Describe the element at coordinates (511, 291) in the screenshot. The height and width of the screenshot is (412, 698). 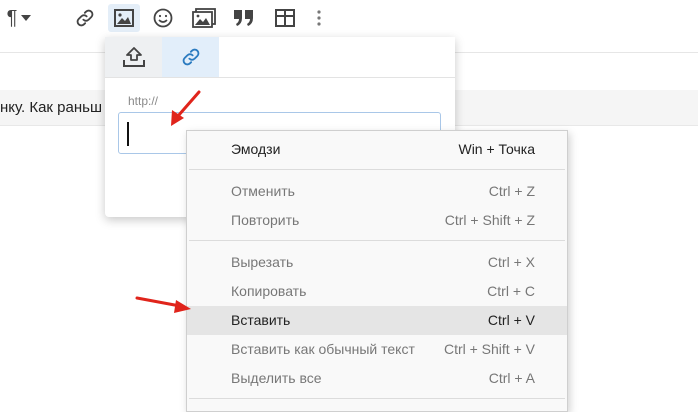
I see `menu-item-shortcut: Ctrl + C` at that location.